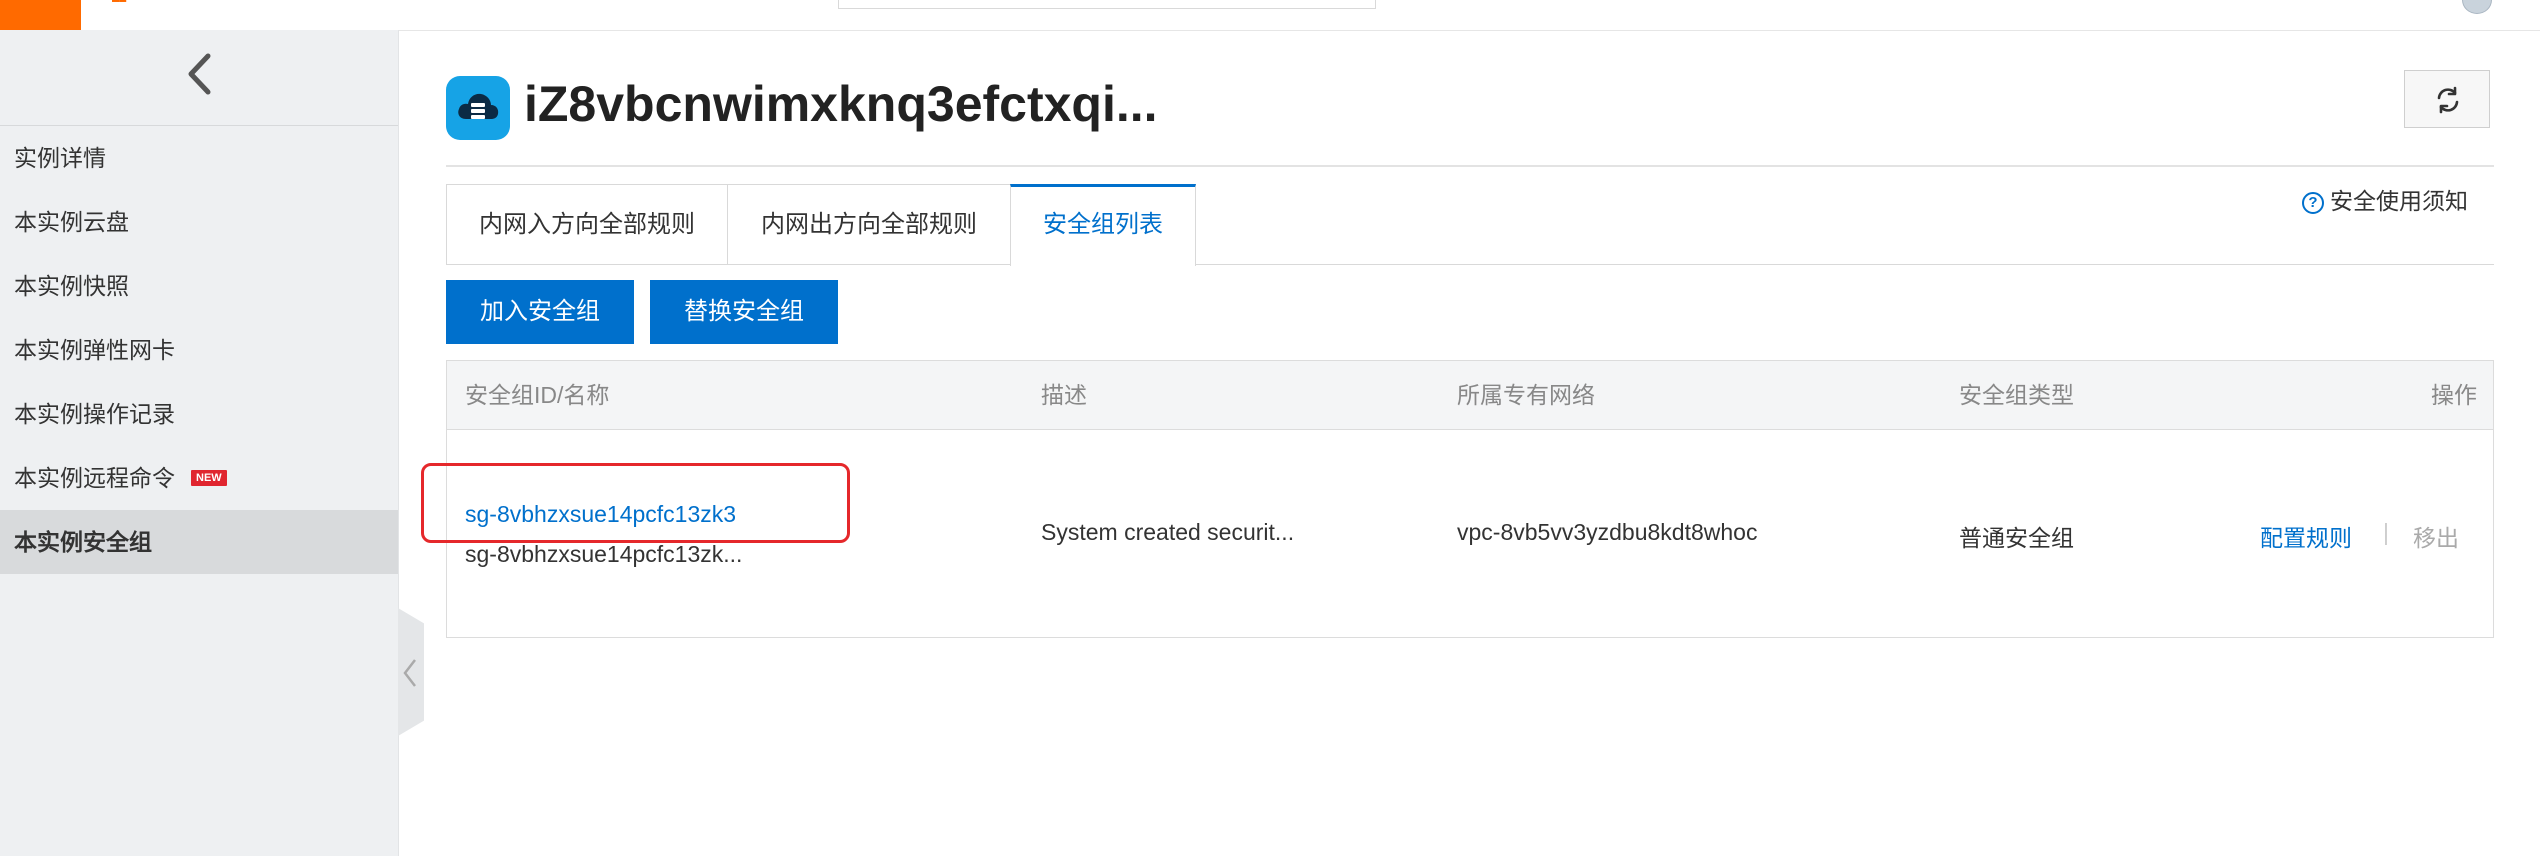 The image size is (2540, 856). Describe the element at coordinates (1470, 166) in the screenshot. I see `header-divider` at that location.